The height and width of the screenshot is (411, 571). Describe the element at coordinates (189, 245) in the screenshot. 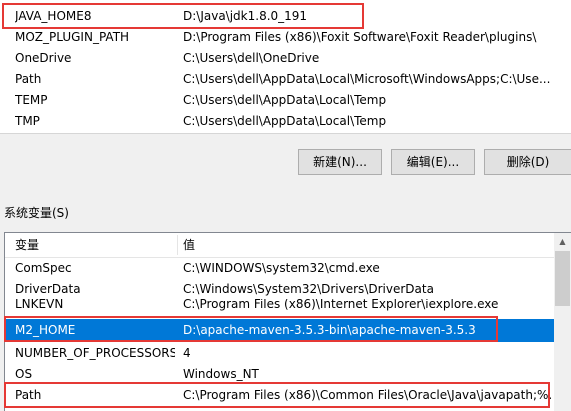

I see `column-header-value: 值` at that location.